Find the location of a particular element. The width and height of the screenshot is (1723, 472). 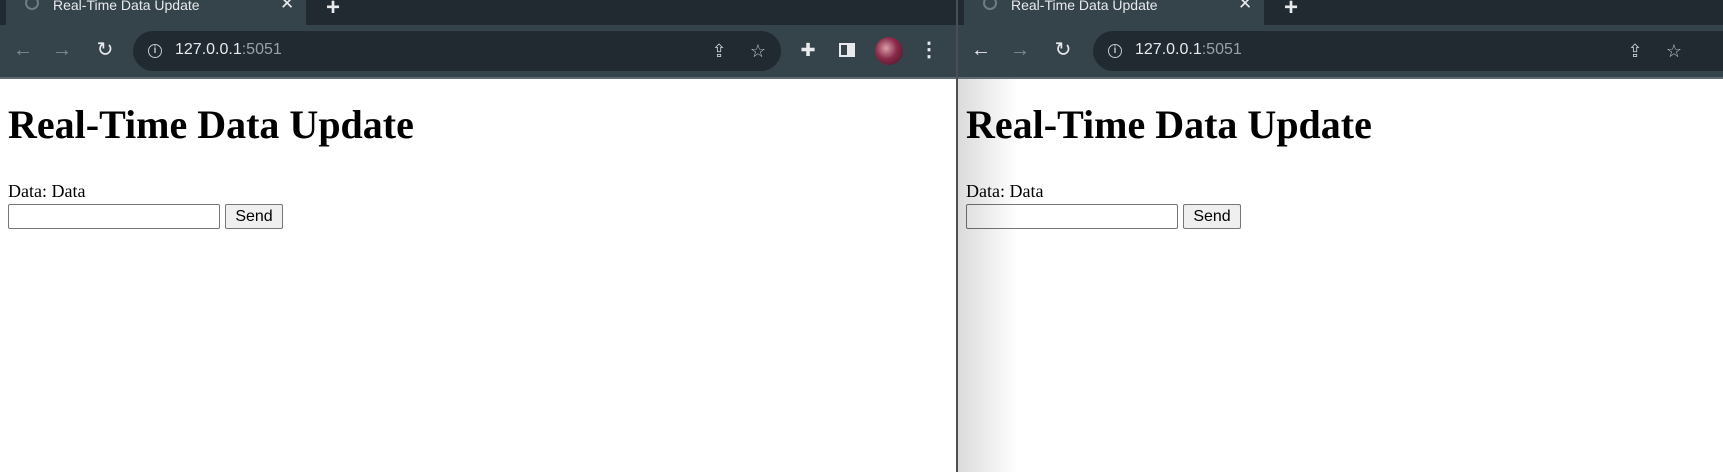

puzzle-icon: ✚ is located at coordinates (808, 50).